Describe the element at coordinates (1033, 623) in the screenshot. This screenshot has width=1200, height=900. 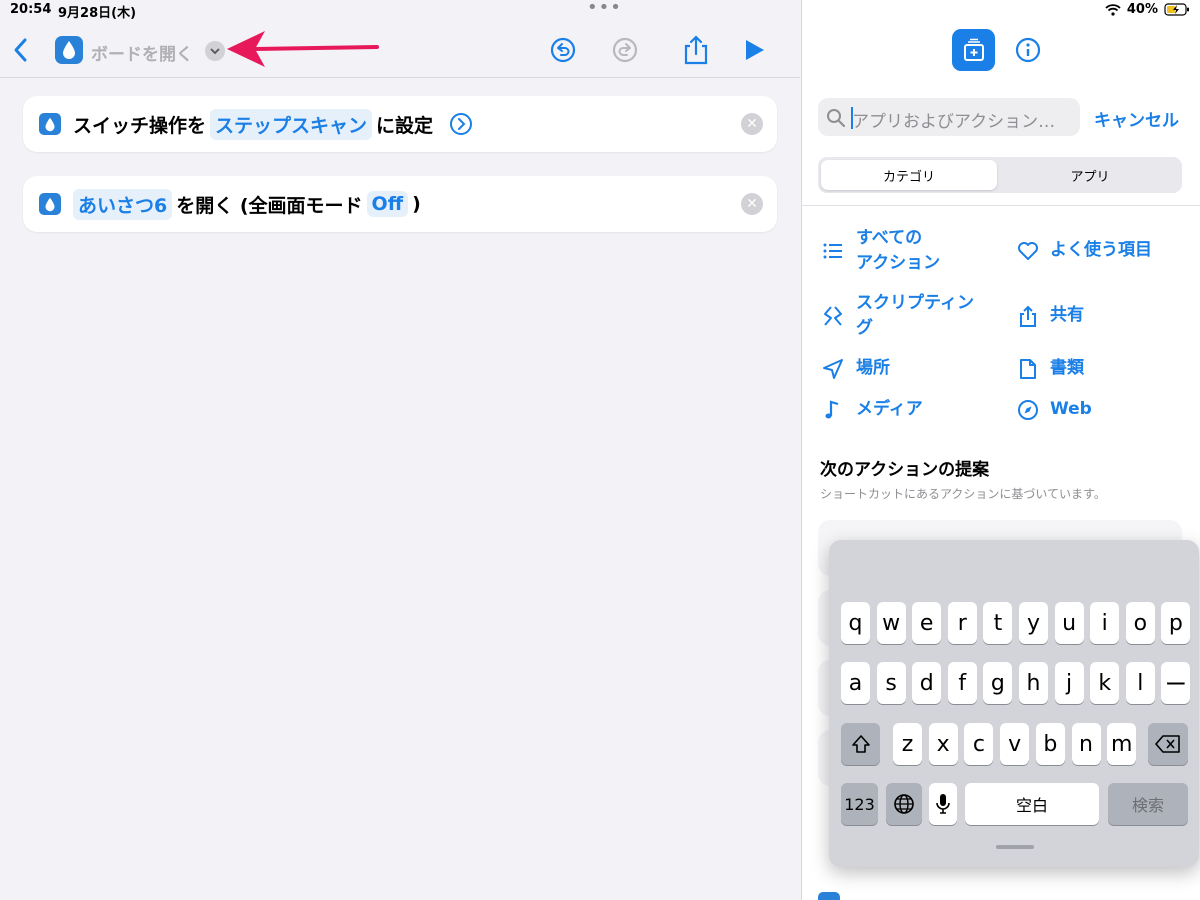
I see `key: y` at that location.